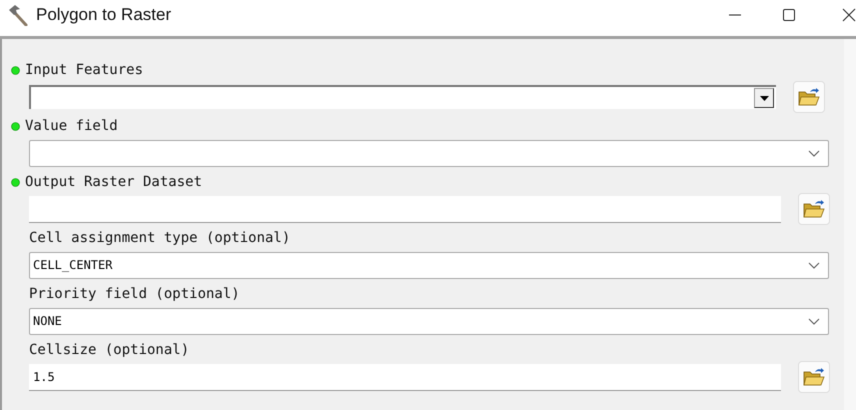  I want to click on window-title: Polygon to Raster, so click(104, 15).